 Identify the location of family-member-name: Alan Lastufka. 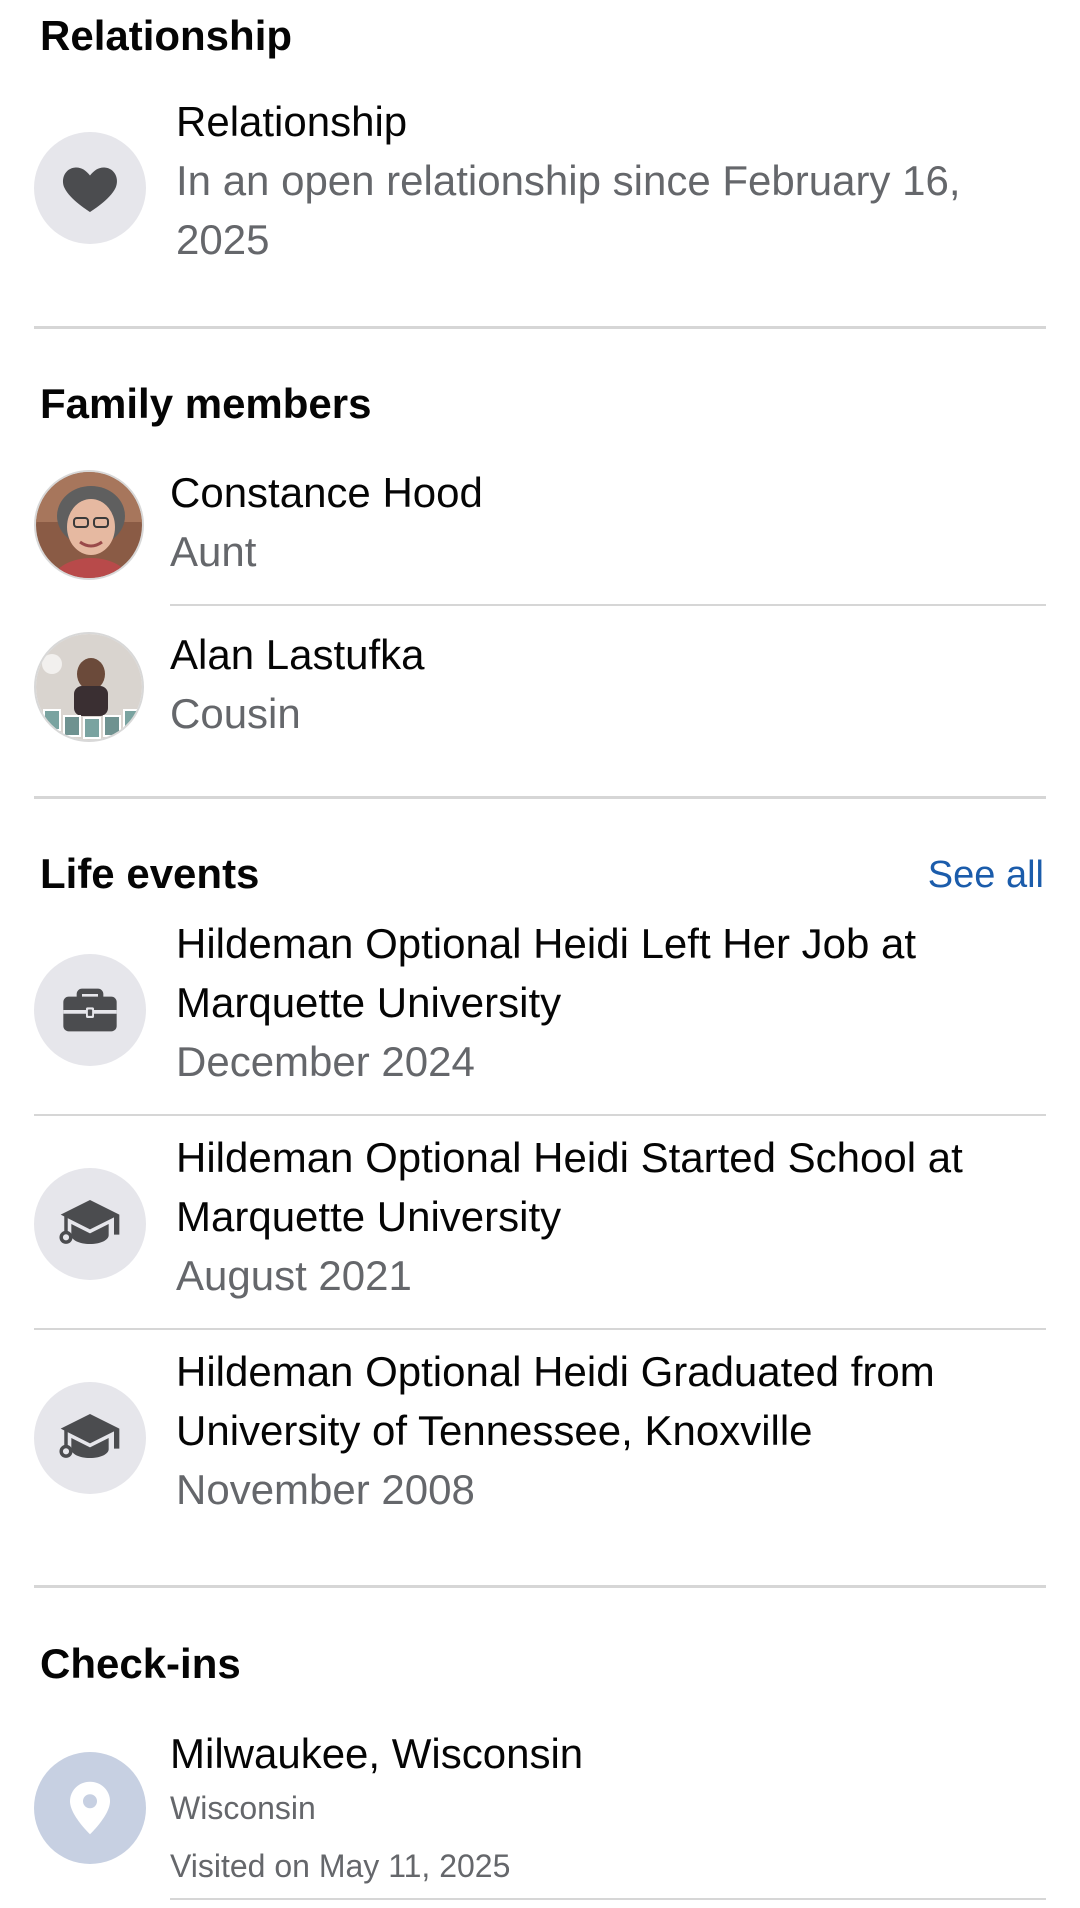
(297, 654).